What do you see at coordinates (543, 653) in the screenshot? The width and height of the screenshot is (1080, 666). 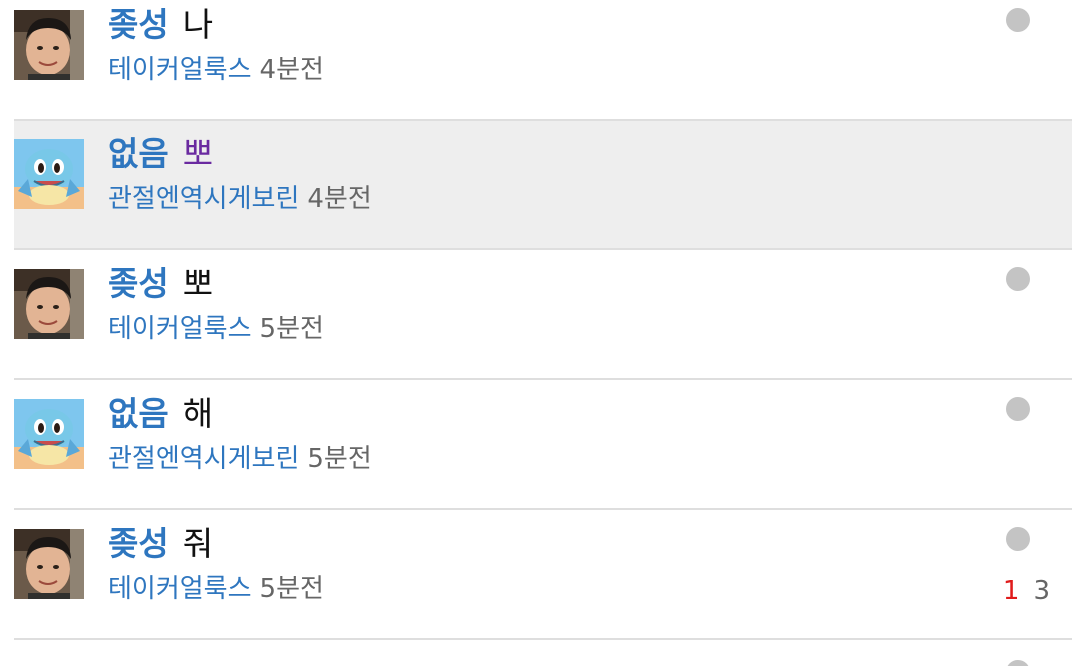 I see `list-item-partial` at bounding box center [543, 653].